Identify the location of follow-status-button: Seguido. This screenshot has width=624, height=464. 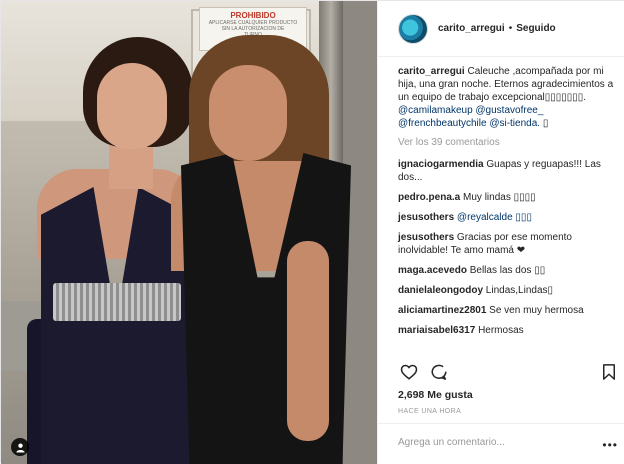
(535, 28).